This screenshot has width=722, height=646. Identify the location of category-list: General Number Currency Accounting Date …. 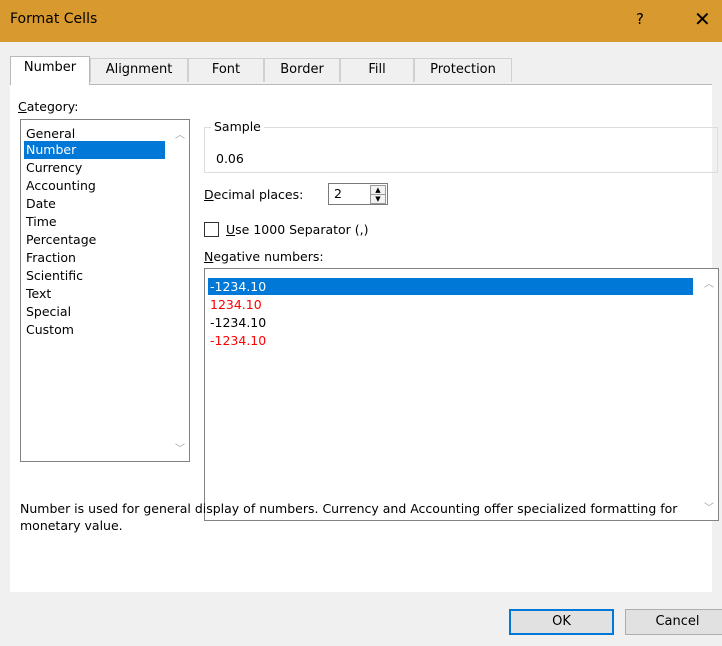
(105, 290).